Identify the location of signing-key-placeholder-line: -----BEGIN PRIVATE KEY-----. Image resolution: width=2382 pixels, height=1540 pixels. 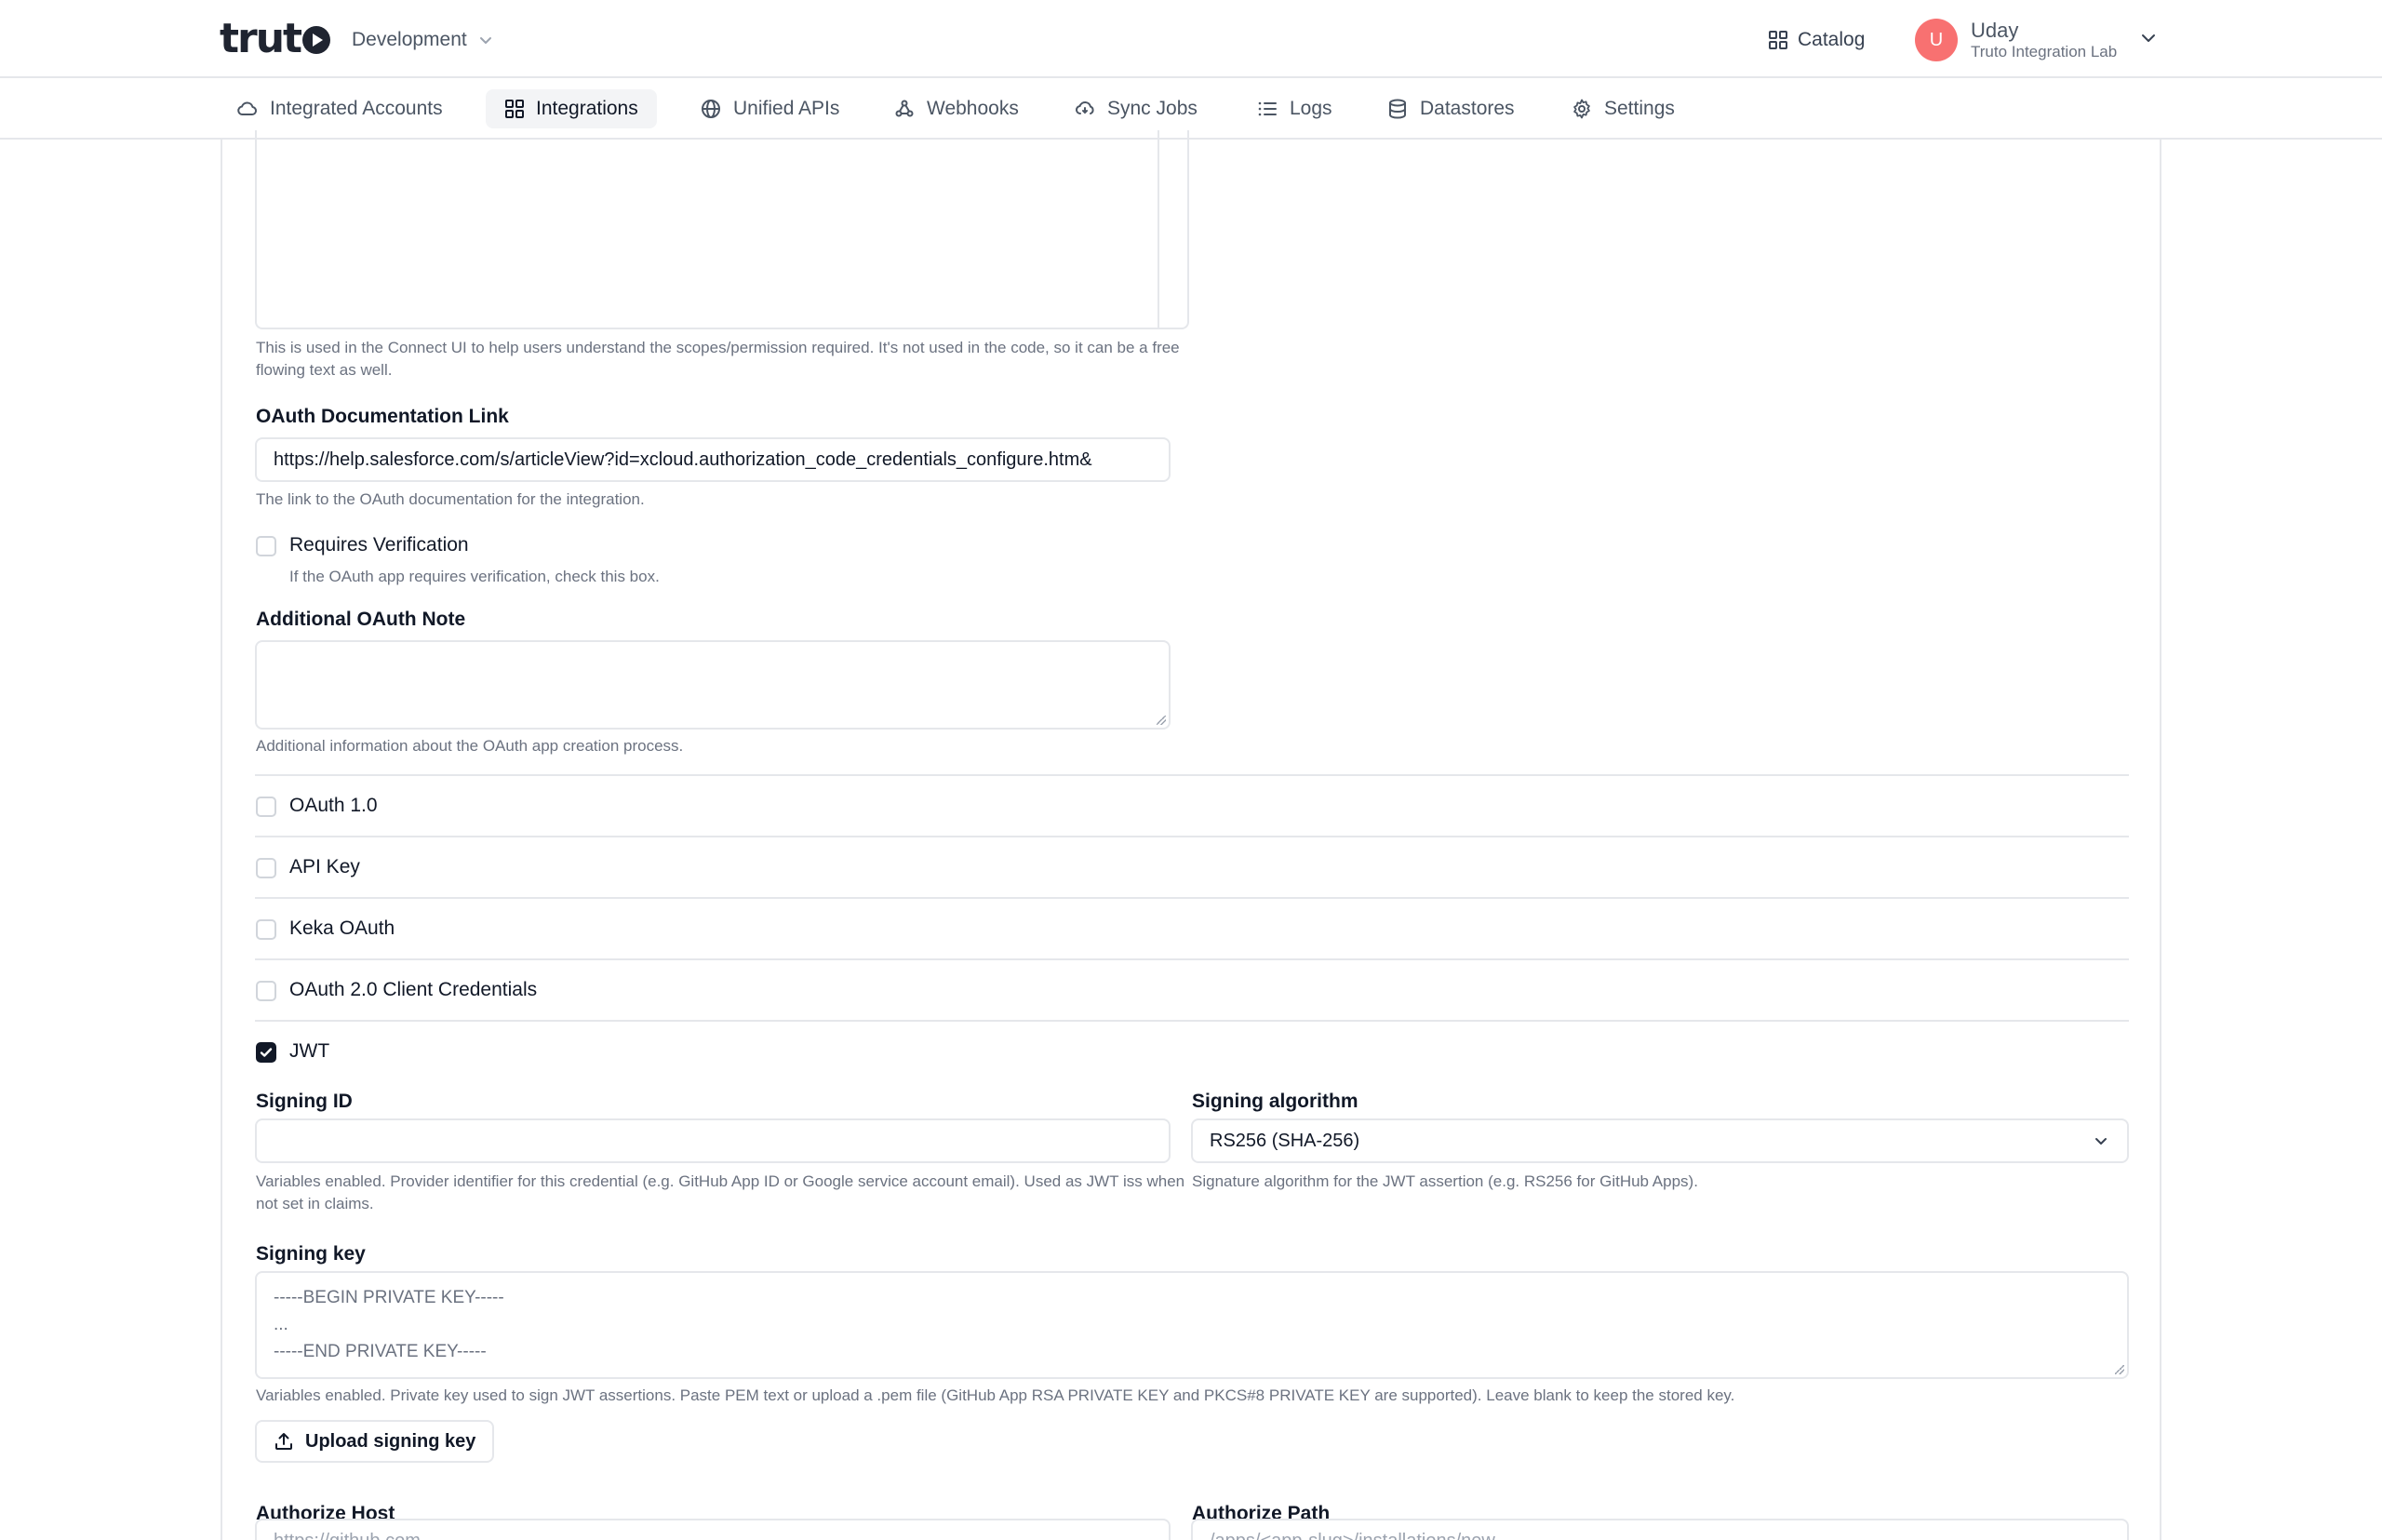
(389, 1297).